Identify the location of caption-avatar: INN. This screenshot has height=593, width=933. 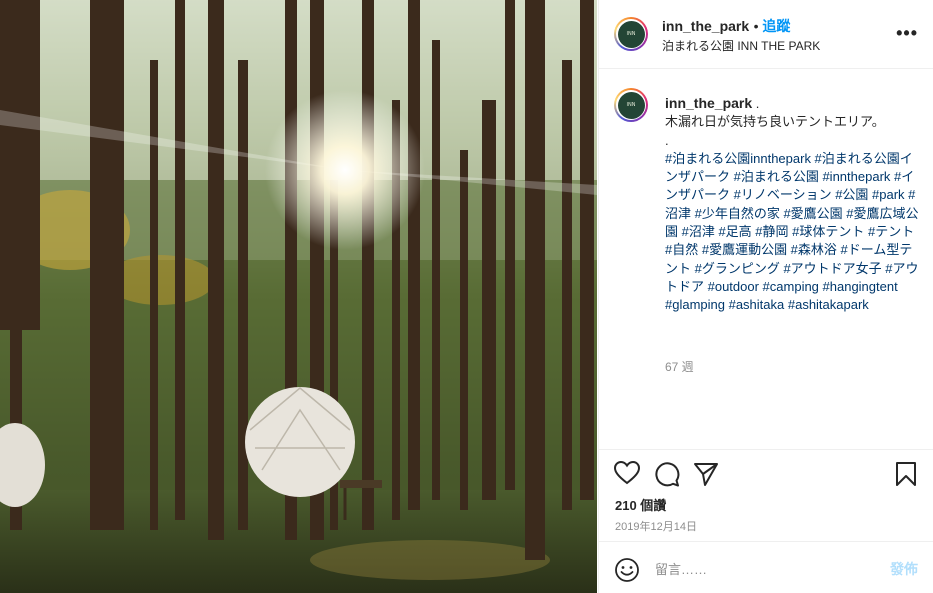
(631, 105).